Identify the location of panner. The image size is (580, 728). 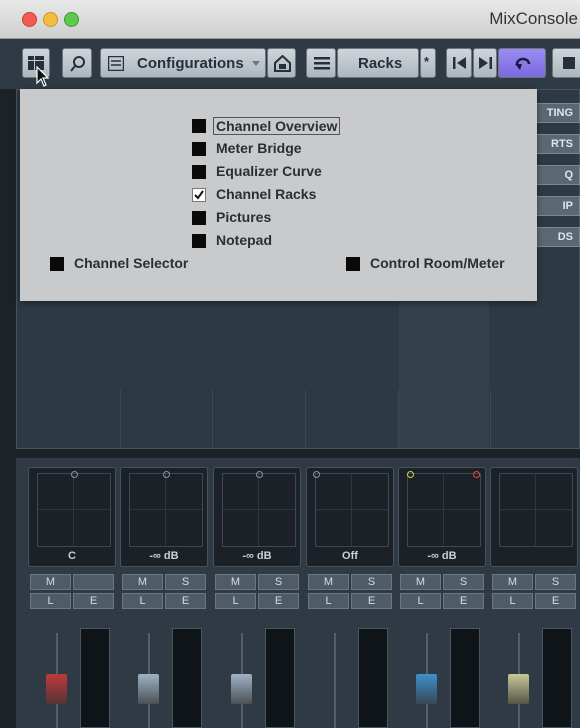
(534, 517).